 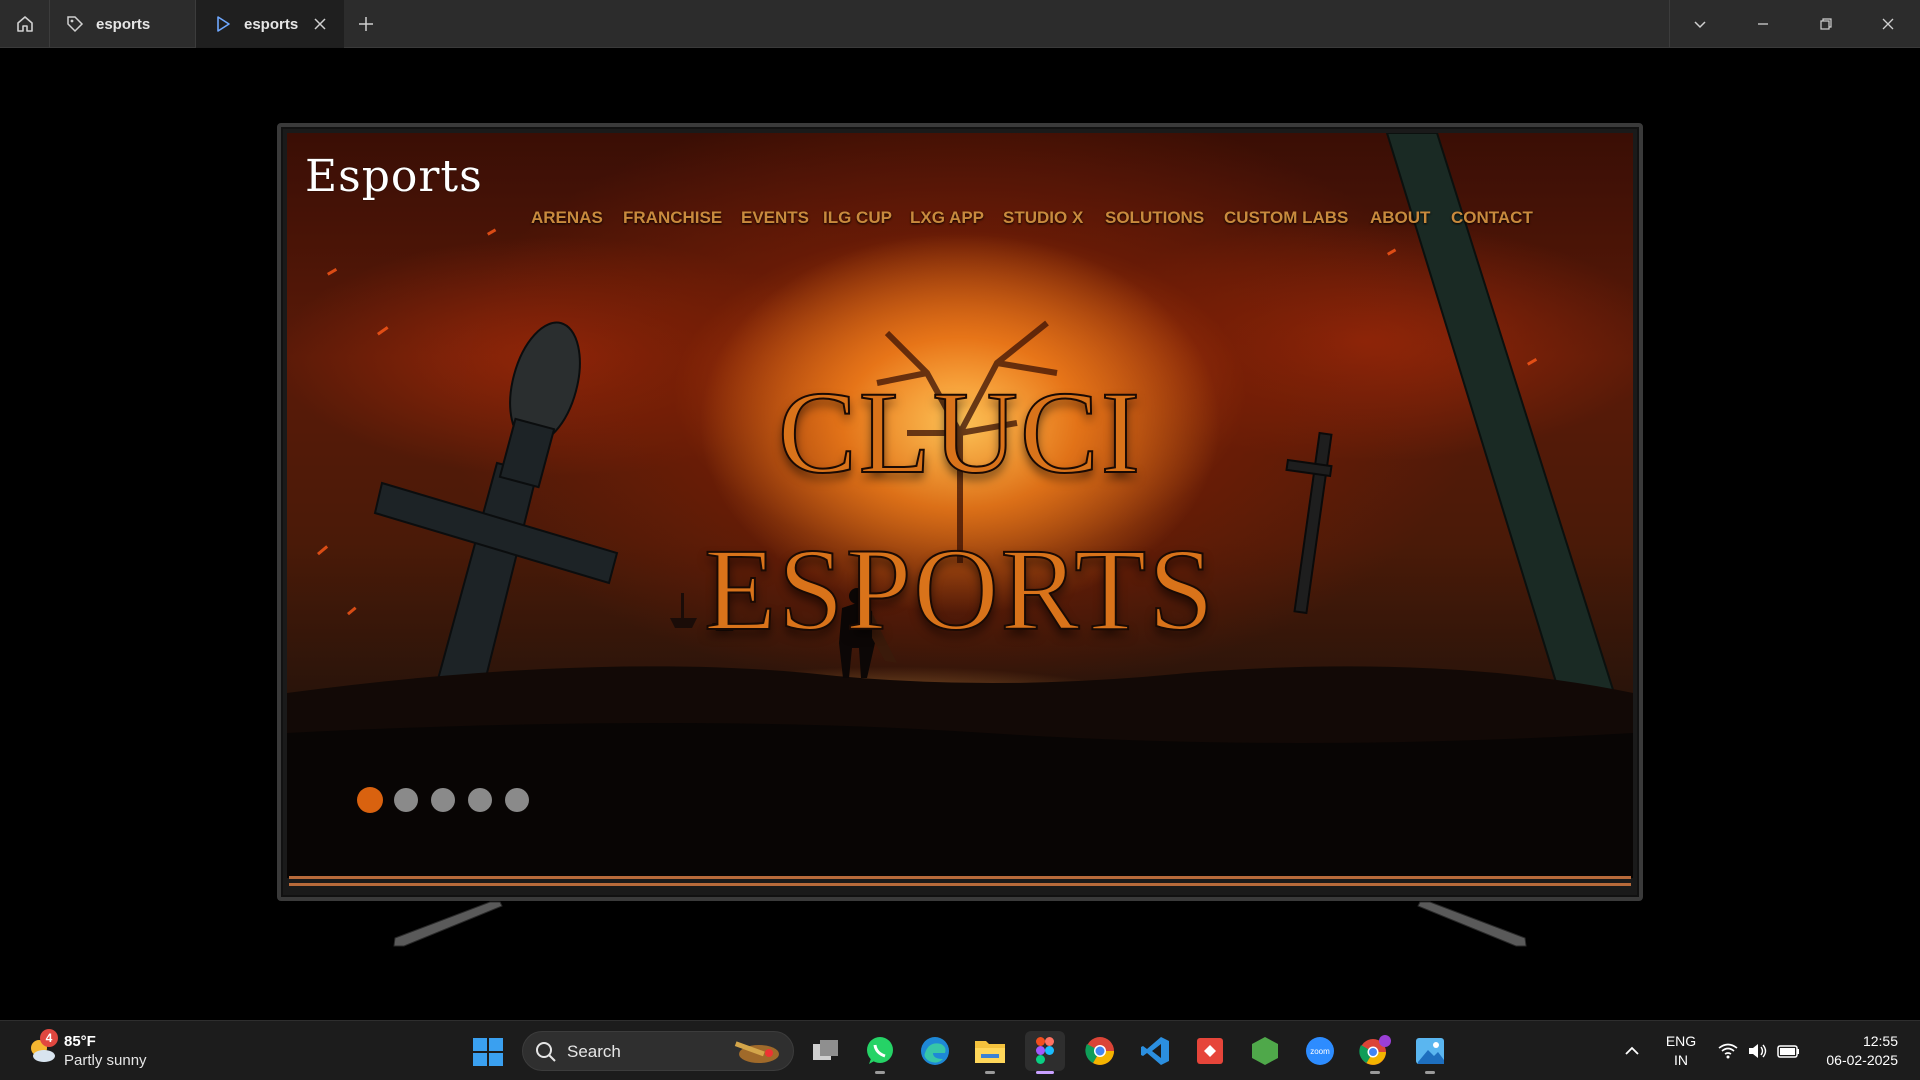 What do you see at coordinates (1043, 218) in the screenshot?
I see `nav-studio-x: STUDIO X` at bounding box center [1043, 218].